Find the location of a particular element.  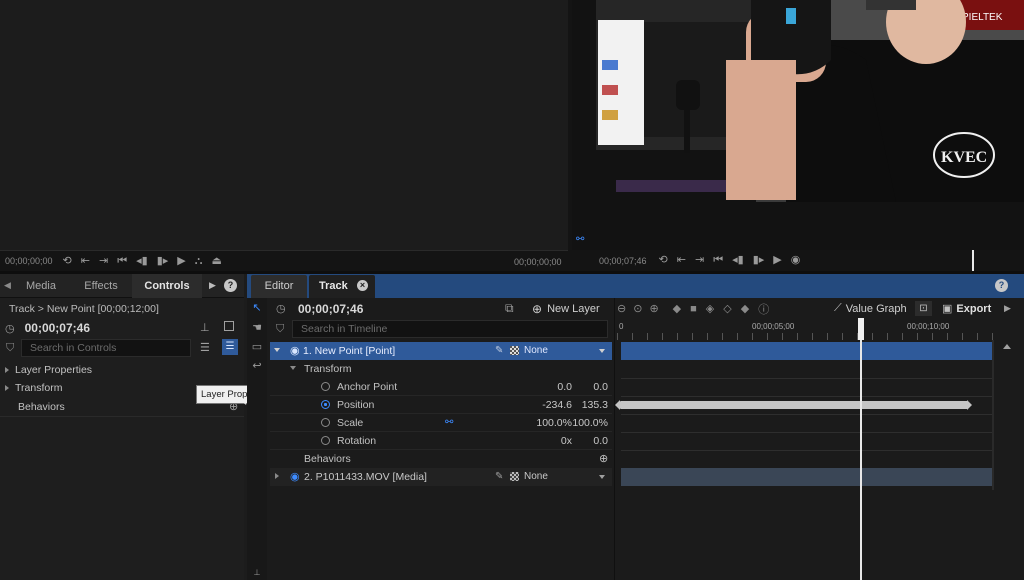

property-value-1: -234.6 is located at coordinates (557, 405).